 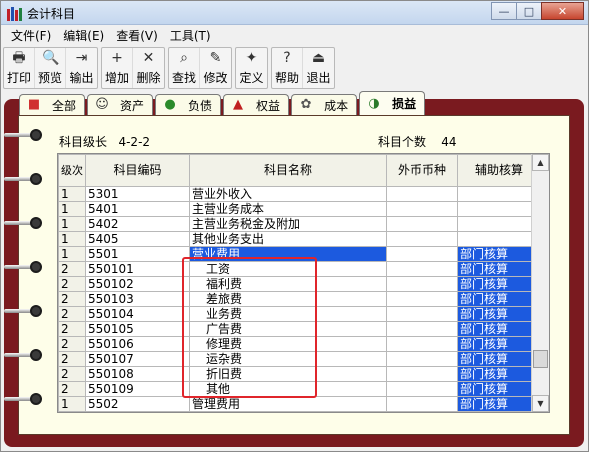 I want to click on table-row: 1 5301 营业外收入, so click(x=299, y=194).